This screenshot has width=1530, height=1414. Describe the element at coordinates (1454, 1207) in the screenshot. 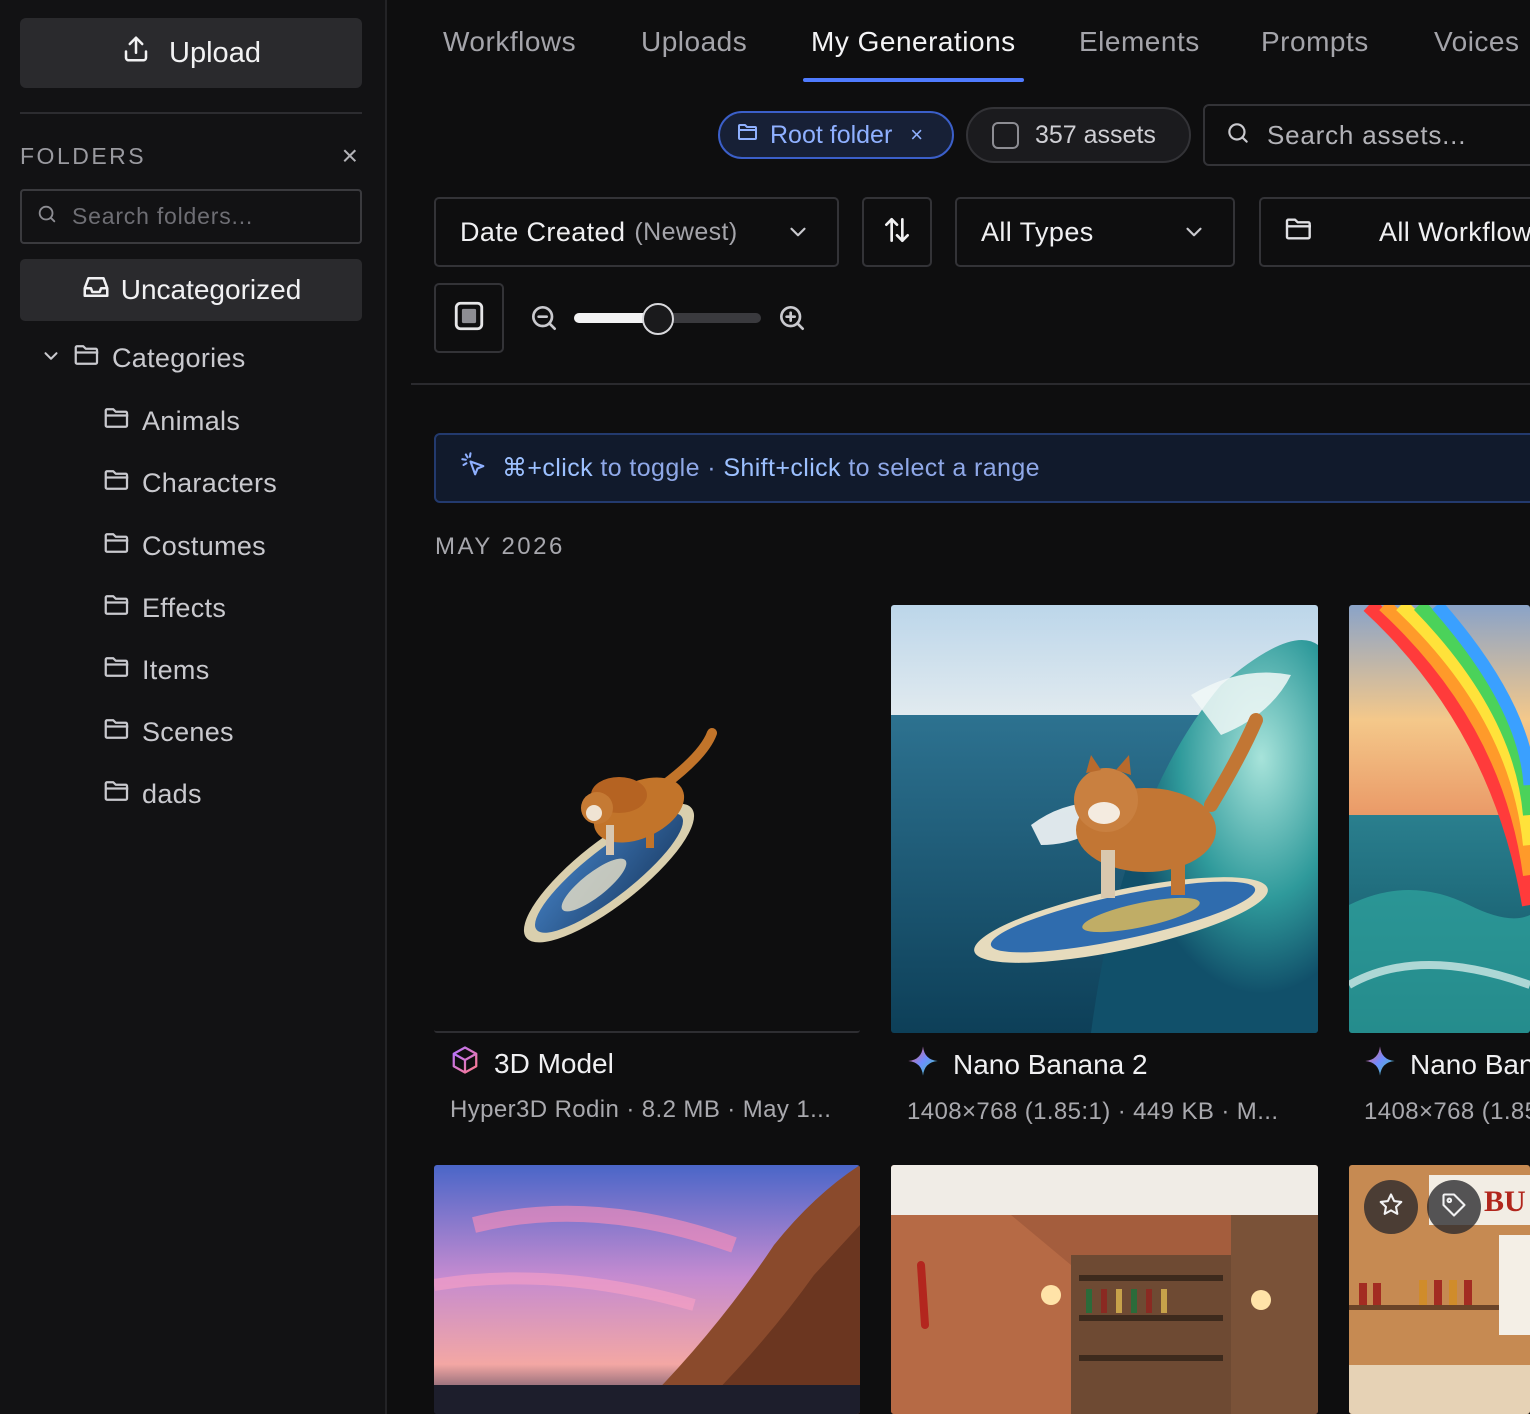

I see `tag-button` at that location.